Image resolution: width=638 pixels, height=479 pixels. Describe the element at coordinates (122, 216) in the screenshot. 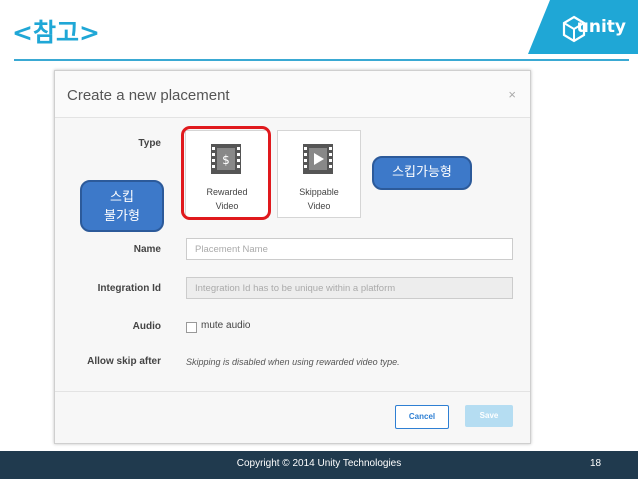

I see `callout-line: 불가형` at that location.